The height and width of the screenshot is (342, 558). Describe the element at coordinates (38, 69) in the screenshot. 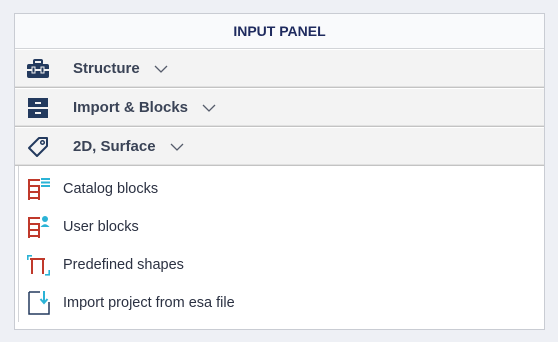

I see `toolbox-icon` at that location.